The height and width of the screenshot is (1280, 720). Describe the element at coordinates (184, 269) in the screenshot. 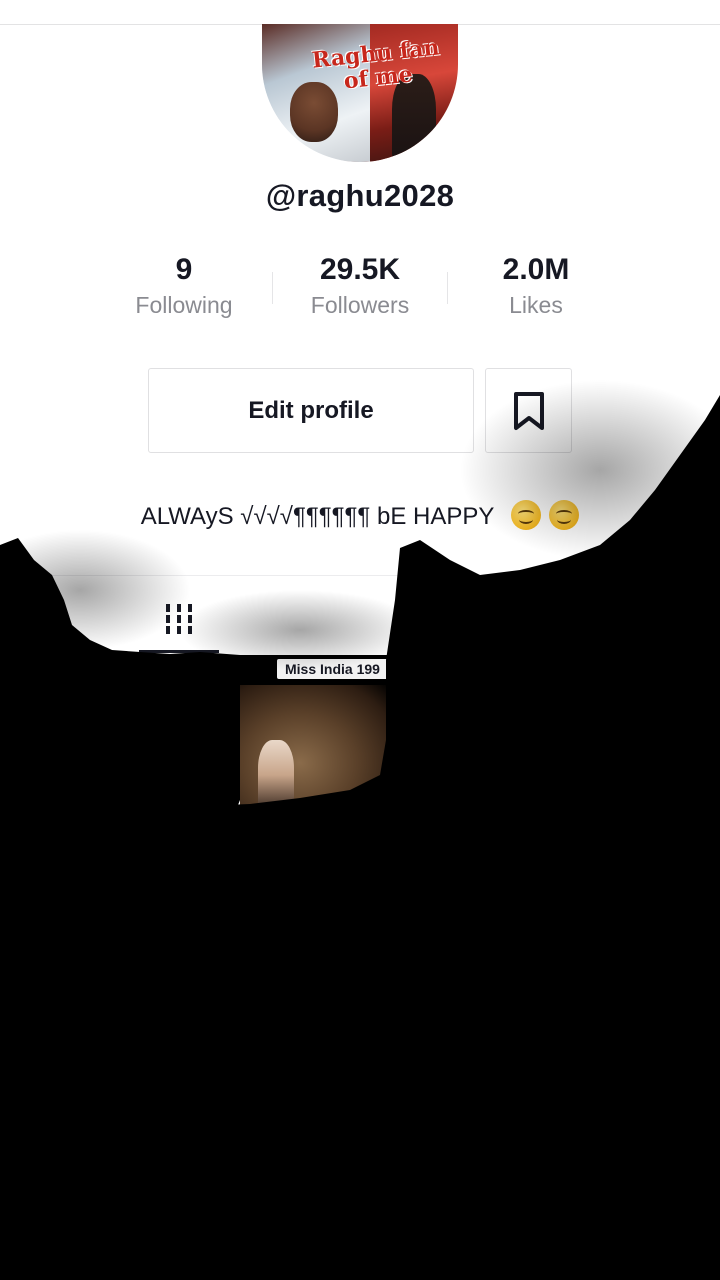

I see `following-count: 9` at that location.